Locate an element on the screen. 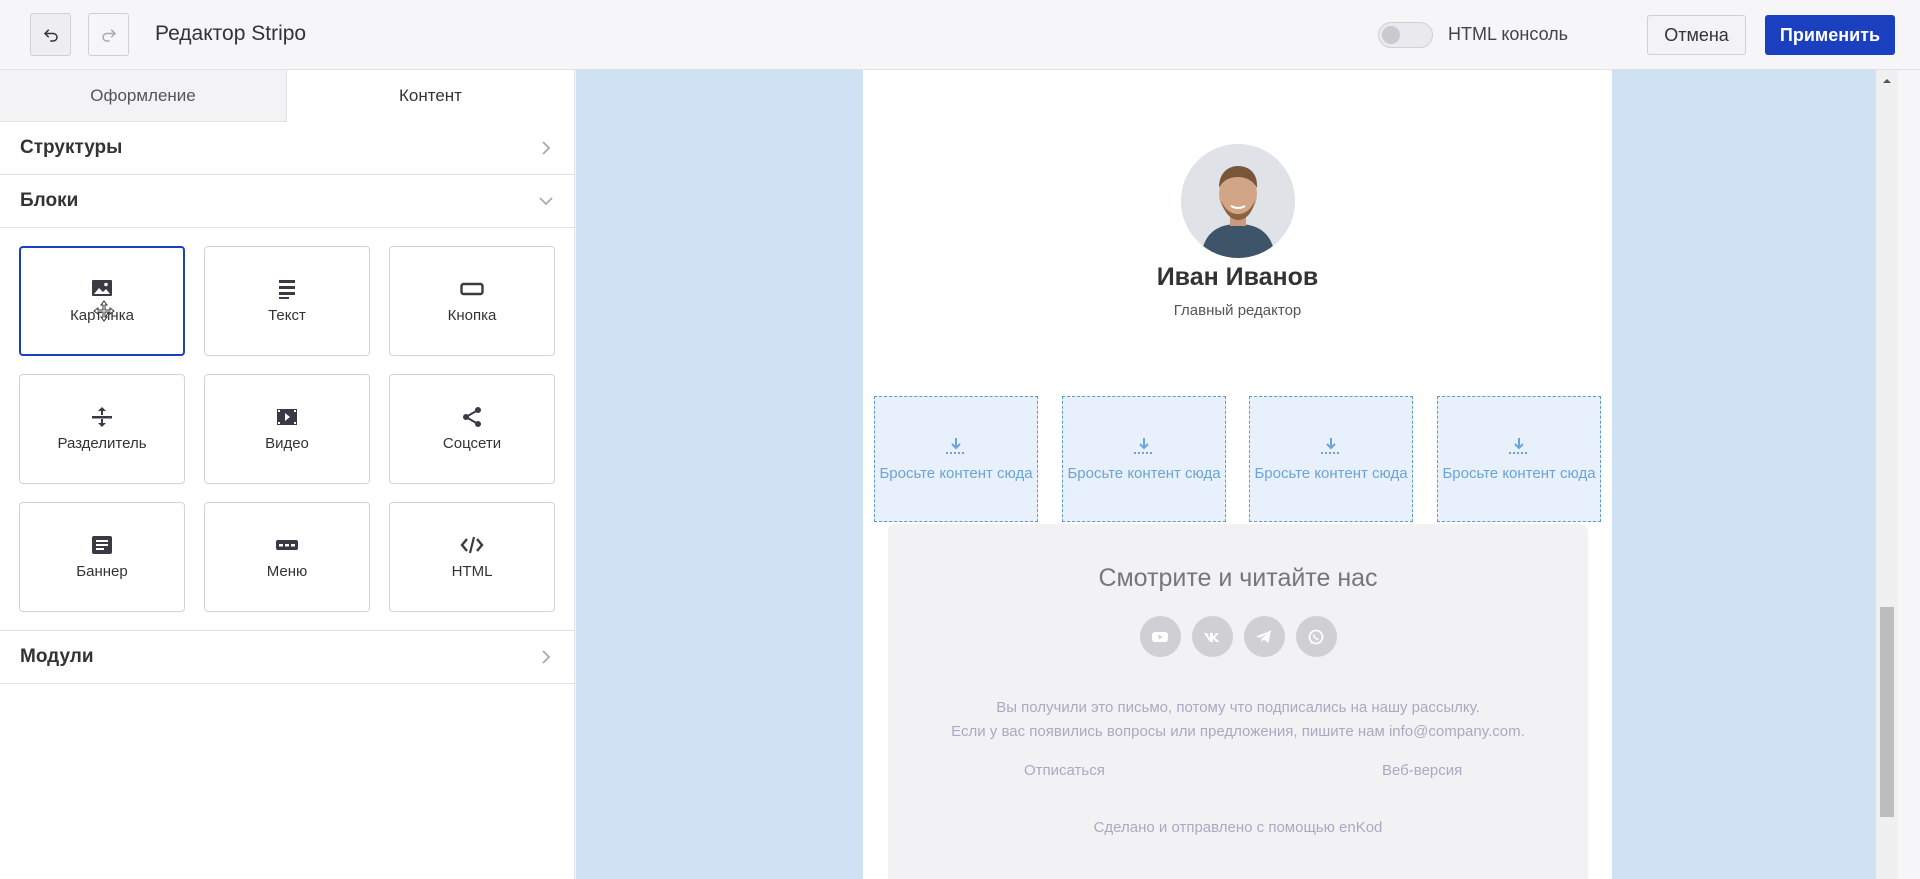 This screenshot has height=879, width=1920. unsubscribe-link: Отписаться is located at coordinates (1064, 770).